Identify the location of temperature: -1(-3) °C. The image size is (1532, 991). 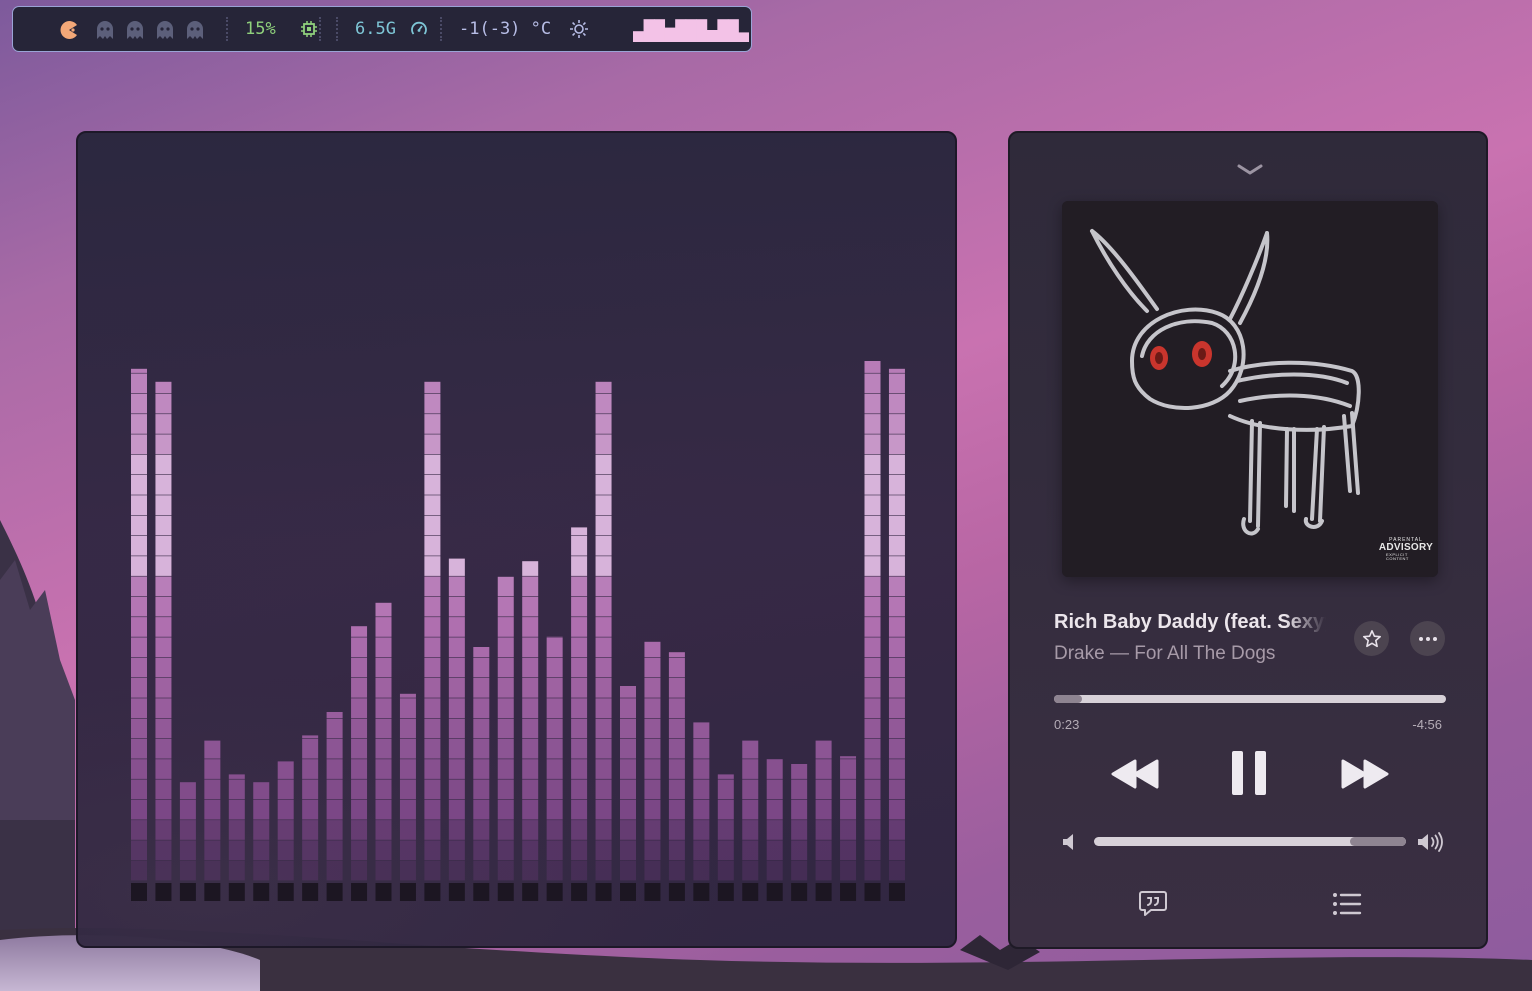
(505, 29).